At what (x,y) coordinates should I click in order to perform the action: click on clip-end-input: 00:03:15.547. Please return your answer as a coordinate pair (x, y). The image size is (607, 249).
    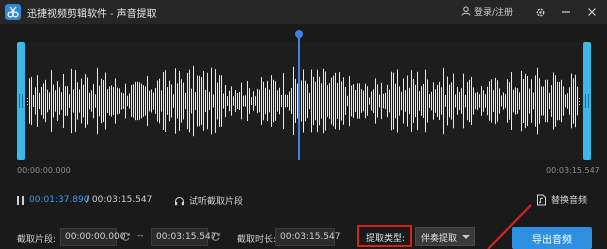
    Looking at the image, I should click on (183, 237).